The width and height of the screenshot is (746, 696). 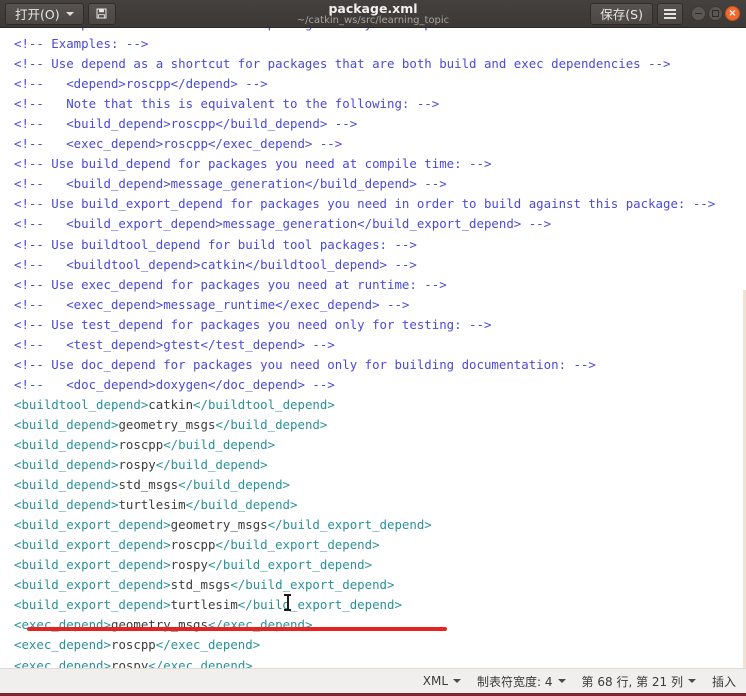 What do you see at coordinates (380, 465) in the screenshot?
I see `code-line: <build_depend>rospy</build_depend>` at bounding box center [380, 465].